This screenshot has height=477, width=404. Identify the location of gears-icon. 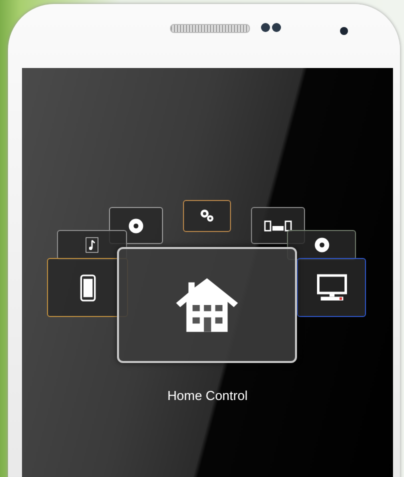
(207, 216).